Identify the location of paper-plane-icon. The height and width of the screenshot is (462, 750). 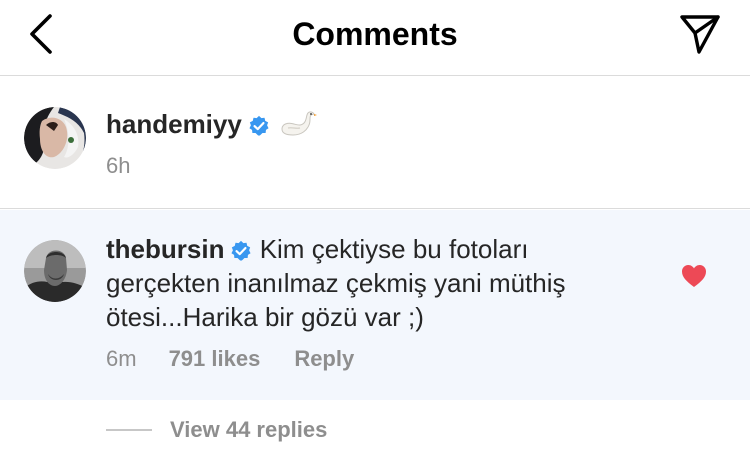
(700, 34).